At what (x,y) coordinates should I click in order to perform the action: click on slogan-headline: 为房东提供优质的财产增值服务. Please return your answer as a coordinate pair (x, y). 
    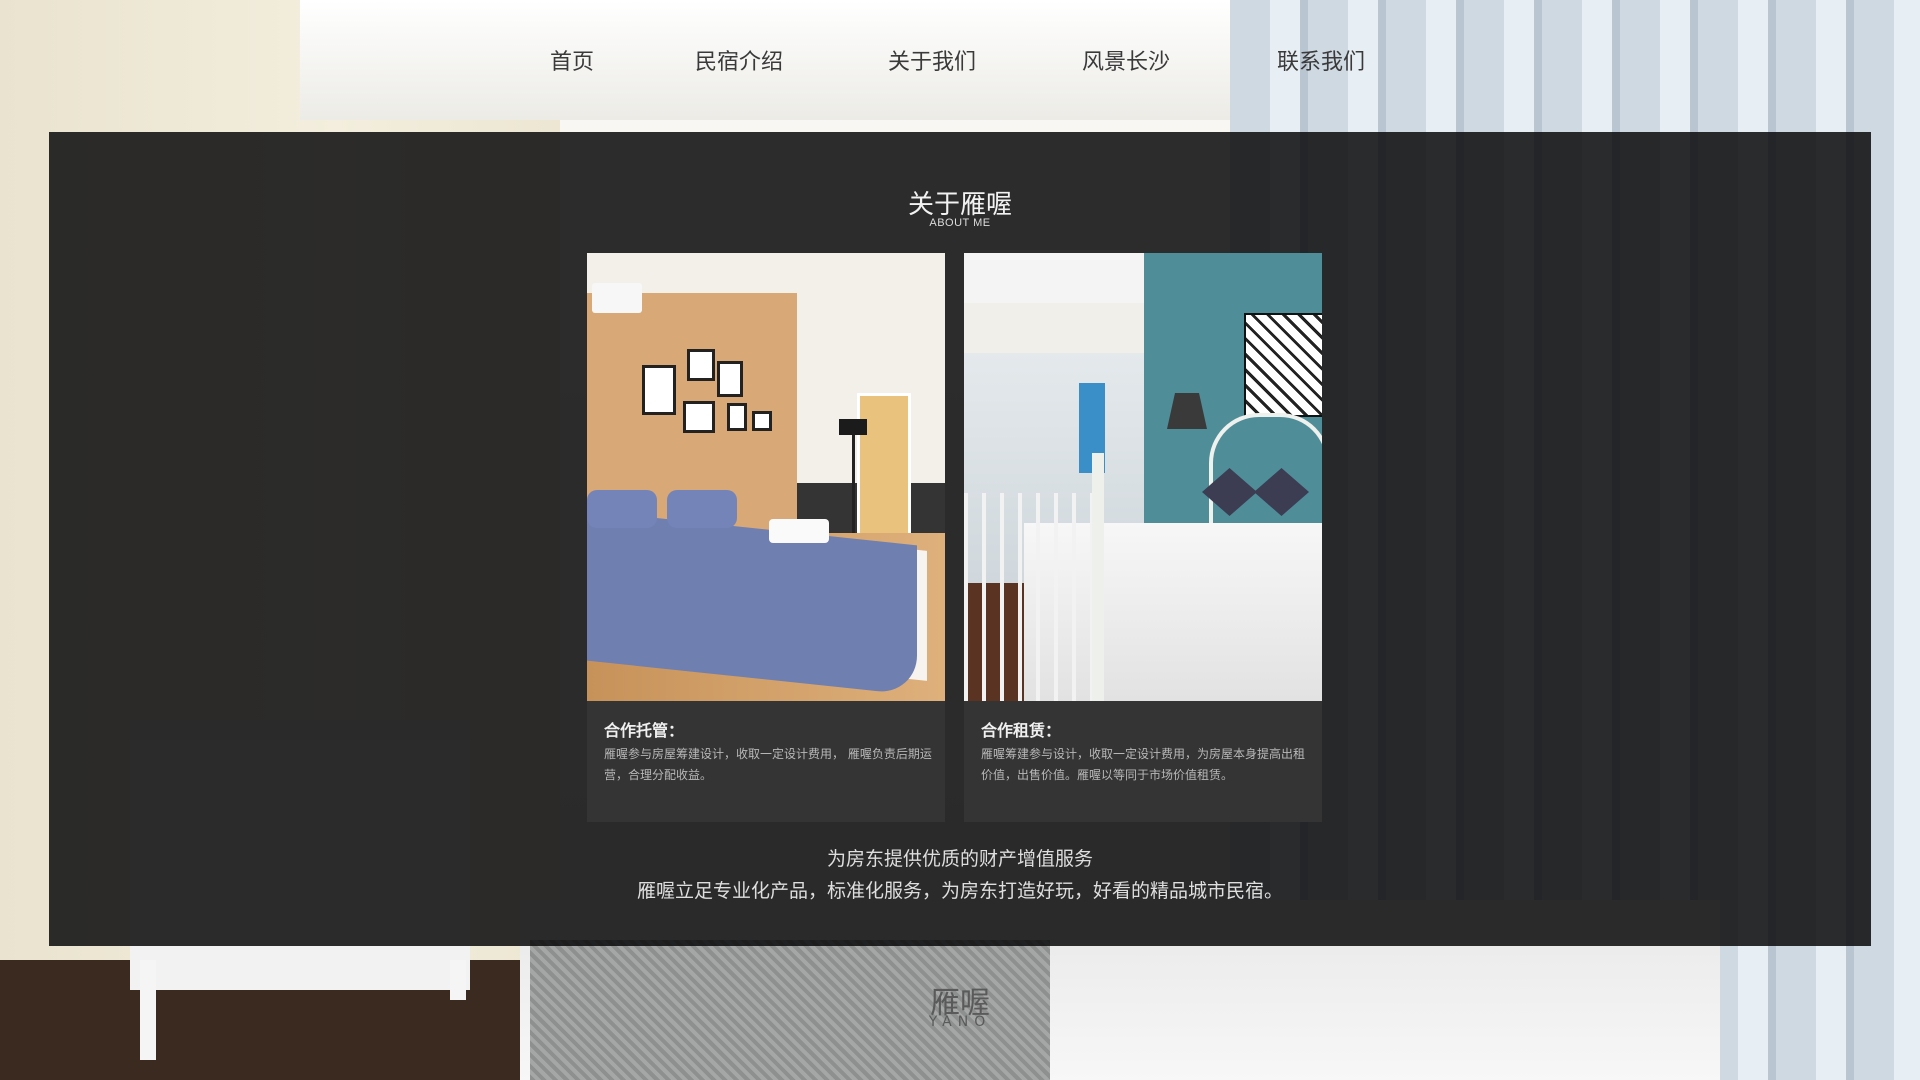
    Looking at the image, I should click on (959, 859).